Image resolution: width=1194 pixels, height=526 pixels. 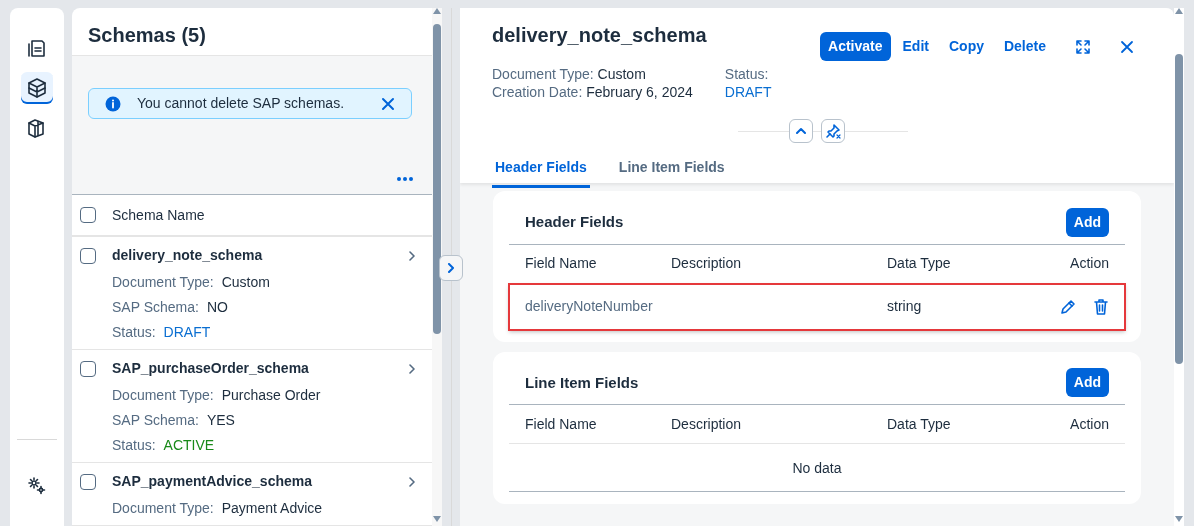 What do you see at coordinates (212, 481) in the screenshot?
I see `schema-name: SAP_paymentAdvice_schema` at bounding box center [212, 481].